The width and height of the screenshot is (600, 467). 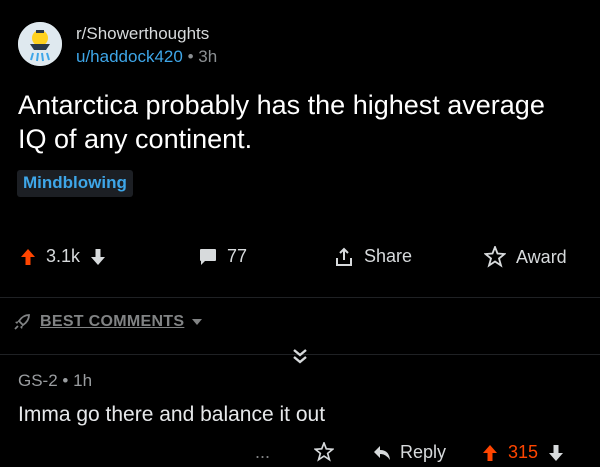 I want to click on comment-count: 77, so click(x=237, y=256).